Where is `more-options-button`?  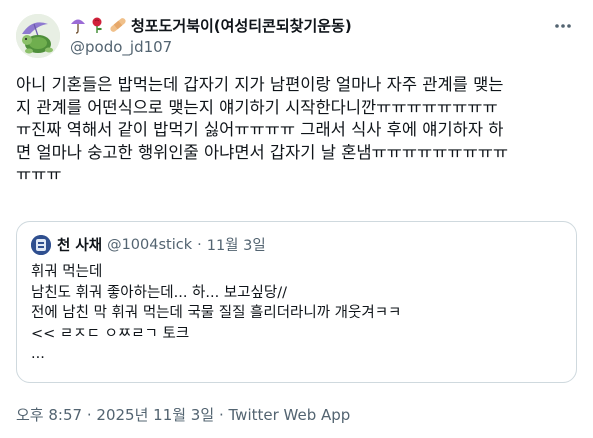 more-options-button is located at coordinates (563, 26).